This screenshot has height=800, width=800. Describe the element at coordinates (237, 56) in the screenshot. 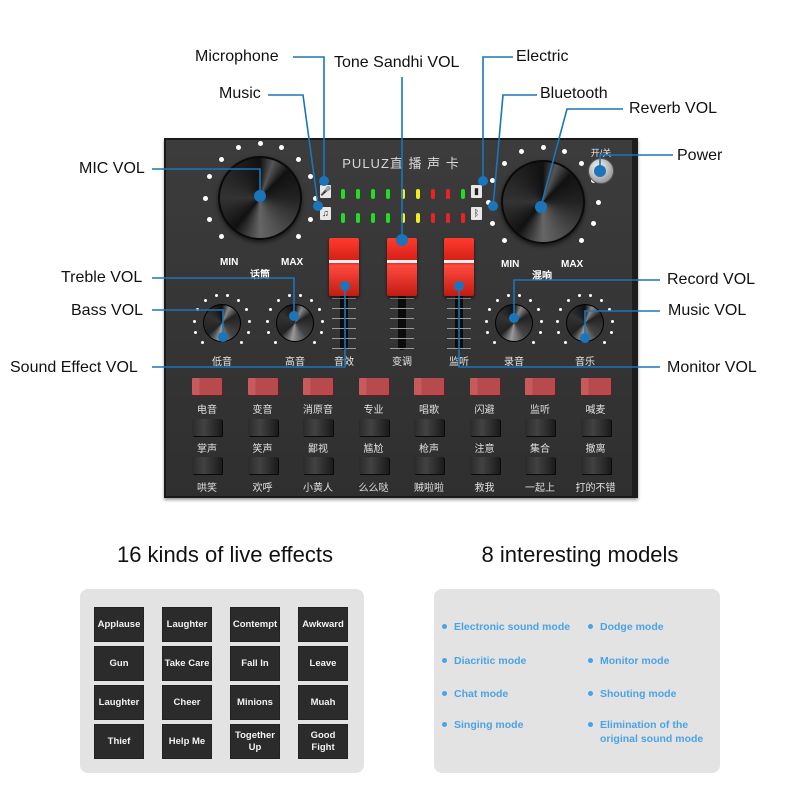

I see `callout-microphone: Microphone` at that location.